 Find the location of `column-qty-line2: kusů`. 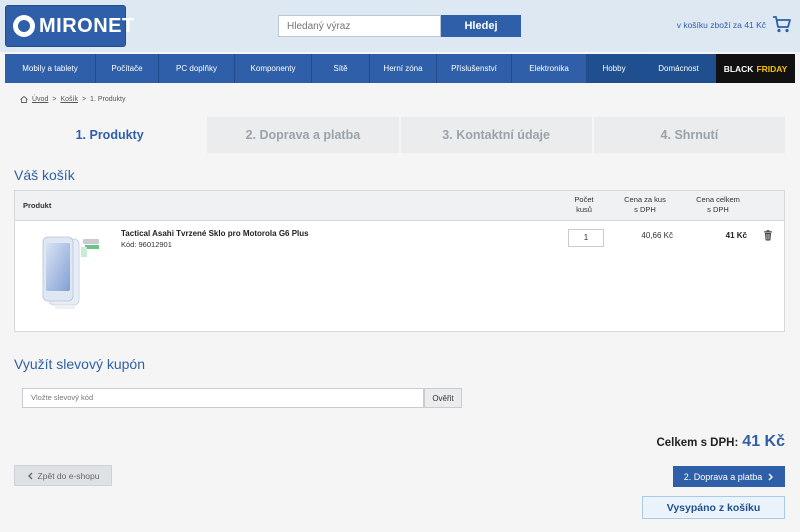

column-qty-line2: kusů is located at coordinates (584, 209).